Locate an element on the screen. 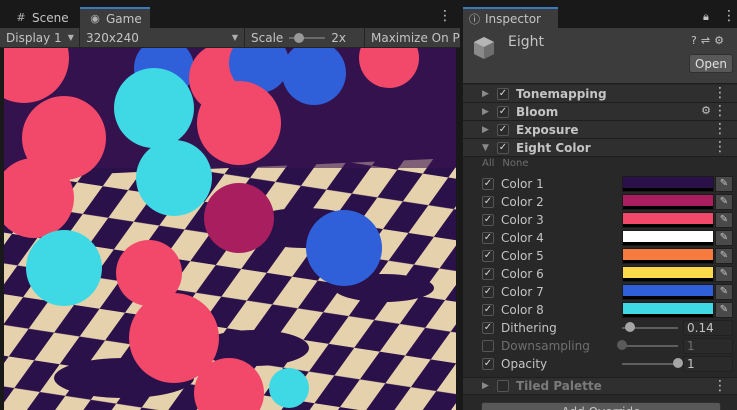 This screenshot has height=410, width=737. header-icons: ?⇌⚙ is located at coordinates (709, 40).